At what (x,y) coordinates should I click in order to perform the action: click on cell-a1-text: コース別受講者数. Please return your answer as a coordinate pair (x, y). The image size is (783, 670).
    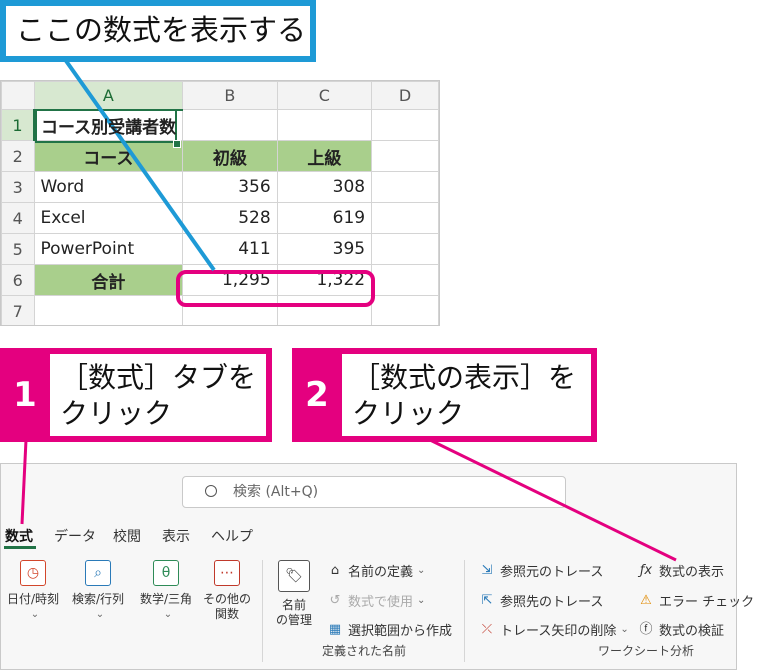
    Looking at the image, I should click on (109, 127).